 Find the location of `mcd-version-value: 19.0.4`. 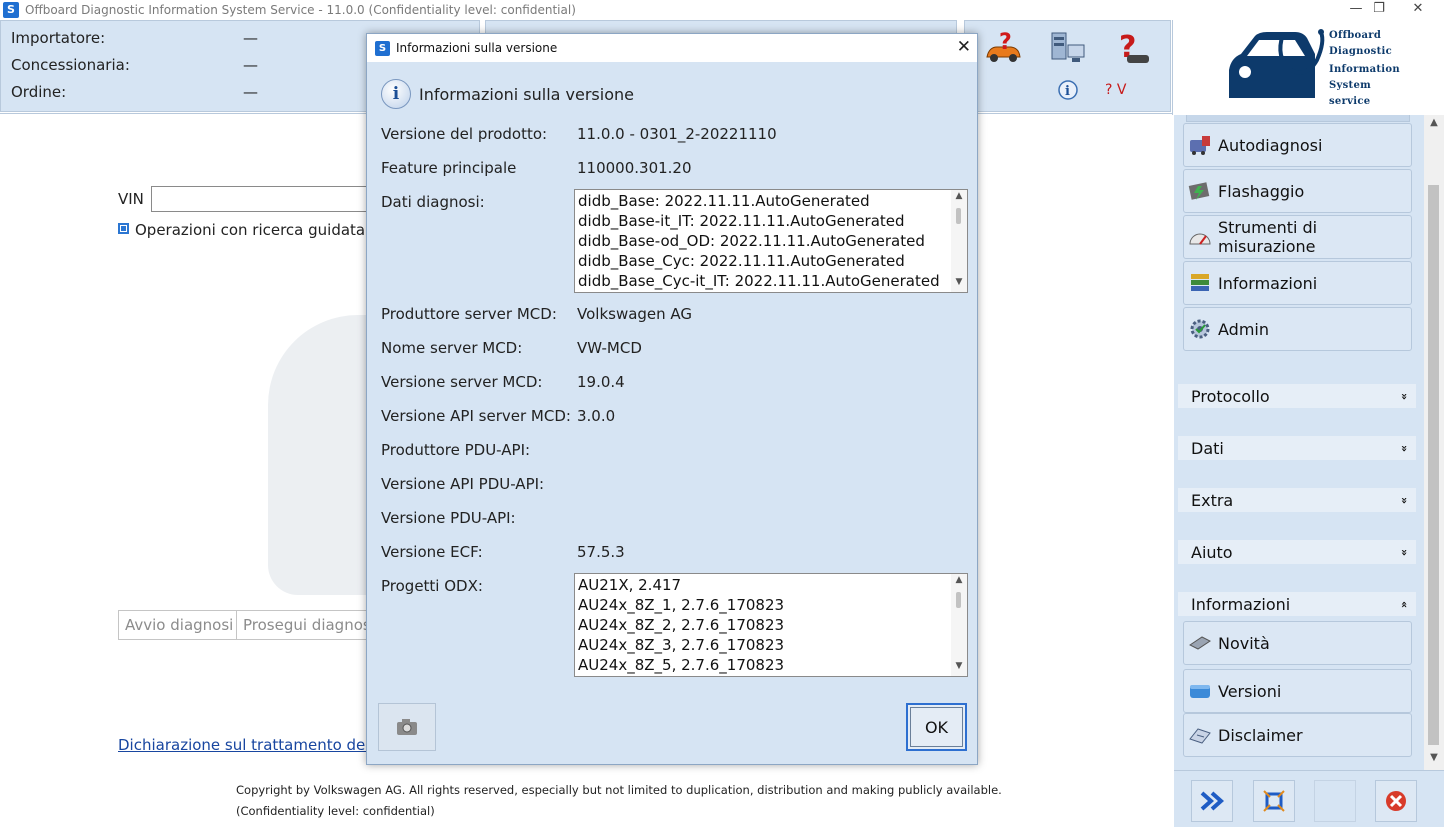

mcd-version-value: 19.0.4 is located at coordinates (601, 382).